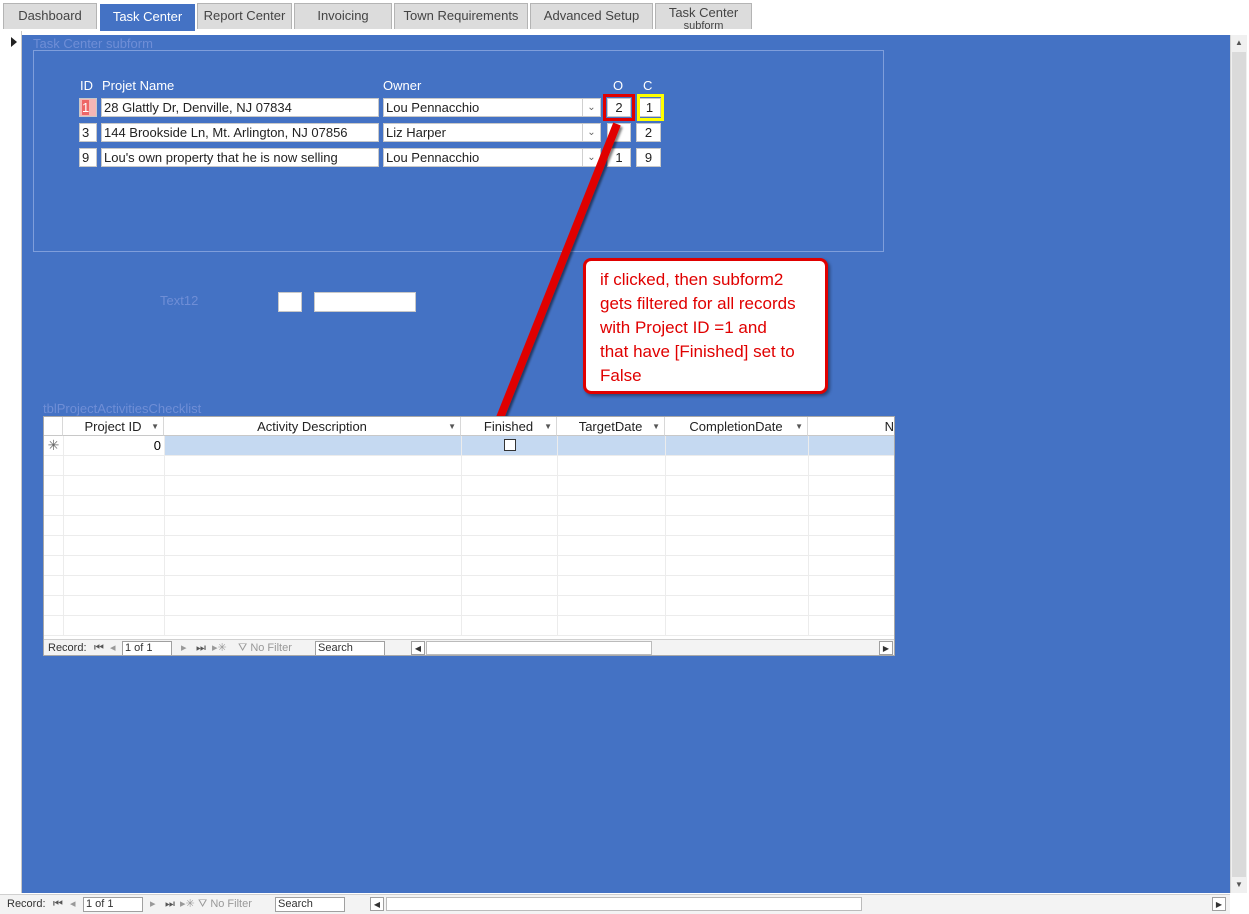 The height and width of the screenshot is (914, 1249). I want to click on callout-line-1: if clicked, then subform2, so click(692, 279).